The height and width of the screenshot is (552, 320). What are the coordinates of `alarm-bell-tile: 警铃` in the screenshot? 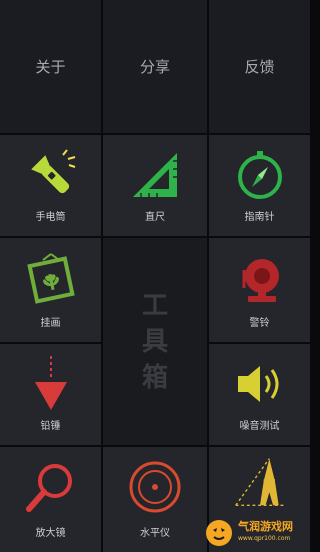 It's located at (259, 290).